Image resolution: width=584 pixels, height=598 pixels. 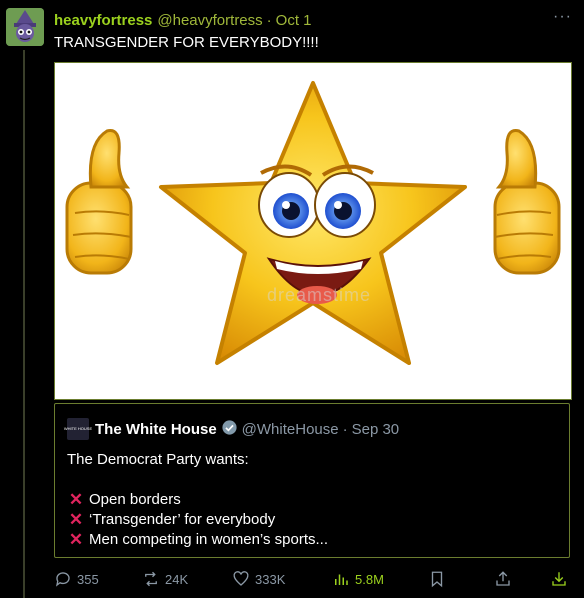 What do you see at coordinates (177, 579) in the screenshot?
I see `repost-count: 24K` at bounding box center [177, 579].